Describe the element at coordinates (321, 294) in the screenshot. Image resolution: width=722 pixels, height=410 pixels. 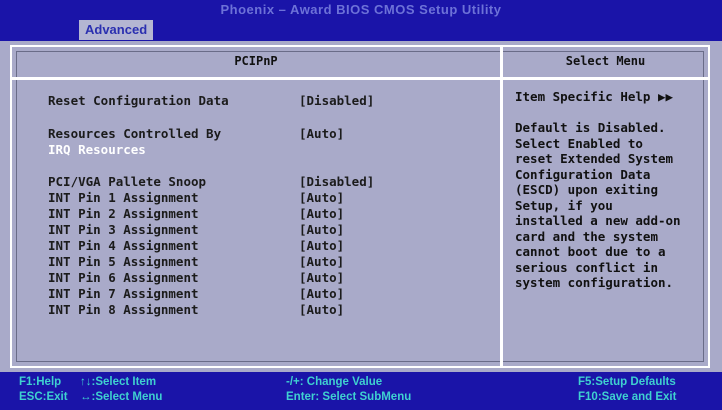
I see `value-int-pin-7: [Auto]` at that location.